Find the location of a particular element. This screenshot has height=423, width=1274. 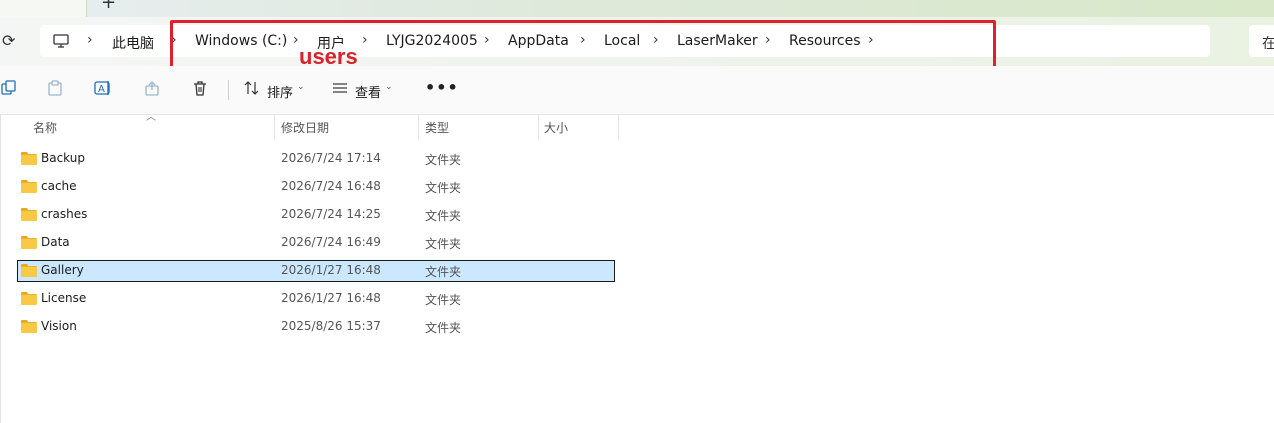

column-header-type: 类型 is located at coordinates (437, 127).